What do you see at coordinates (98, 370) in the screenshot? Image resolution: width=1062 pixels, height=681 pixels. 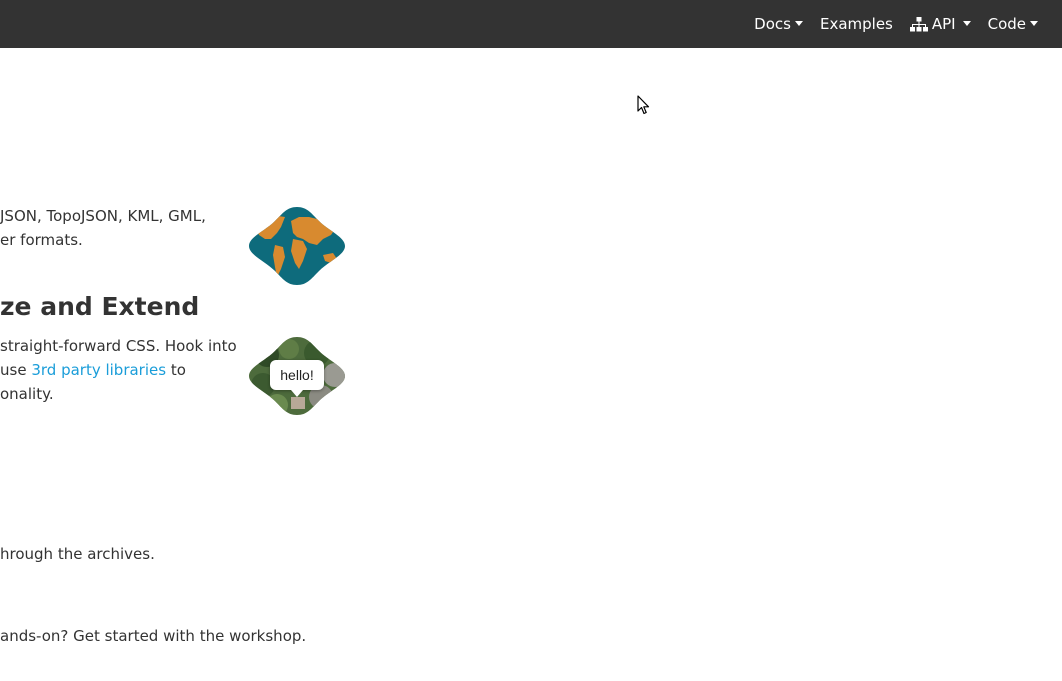 I see `third-party-libraries-link: 3rd party libraries` at bounding box center [98, 370].